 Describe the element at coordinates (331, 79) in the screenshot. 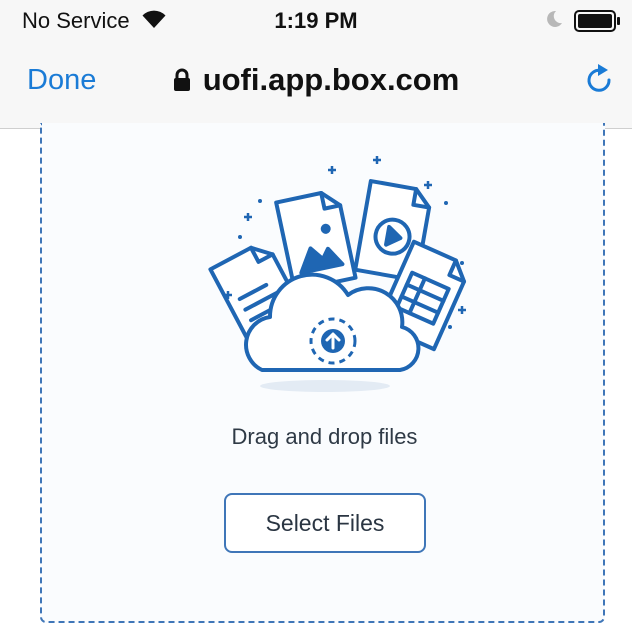

I see `url-text: uofi.app.box.com` at that location.